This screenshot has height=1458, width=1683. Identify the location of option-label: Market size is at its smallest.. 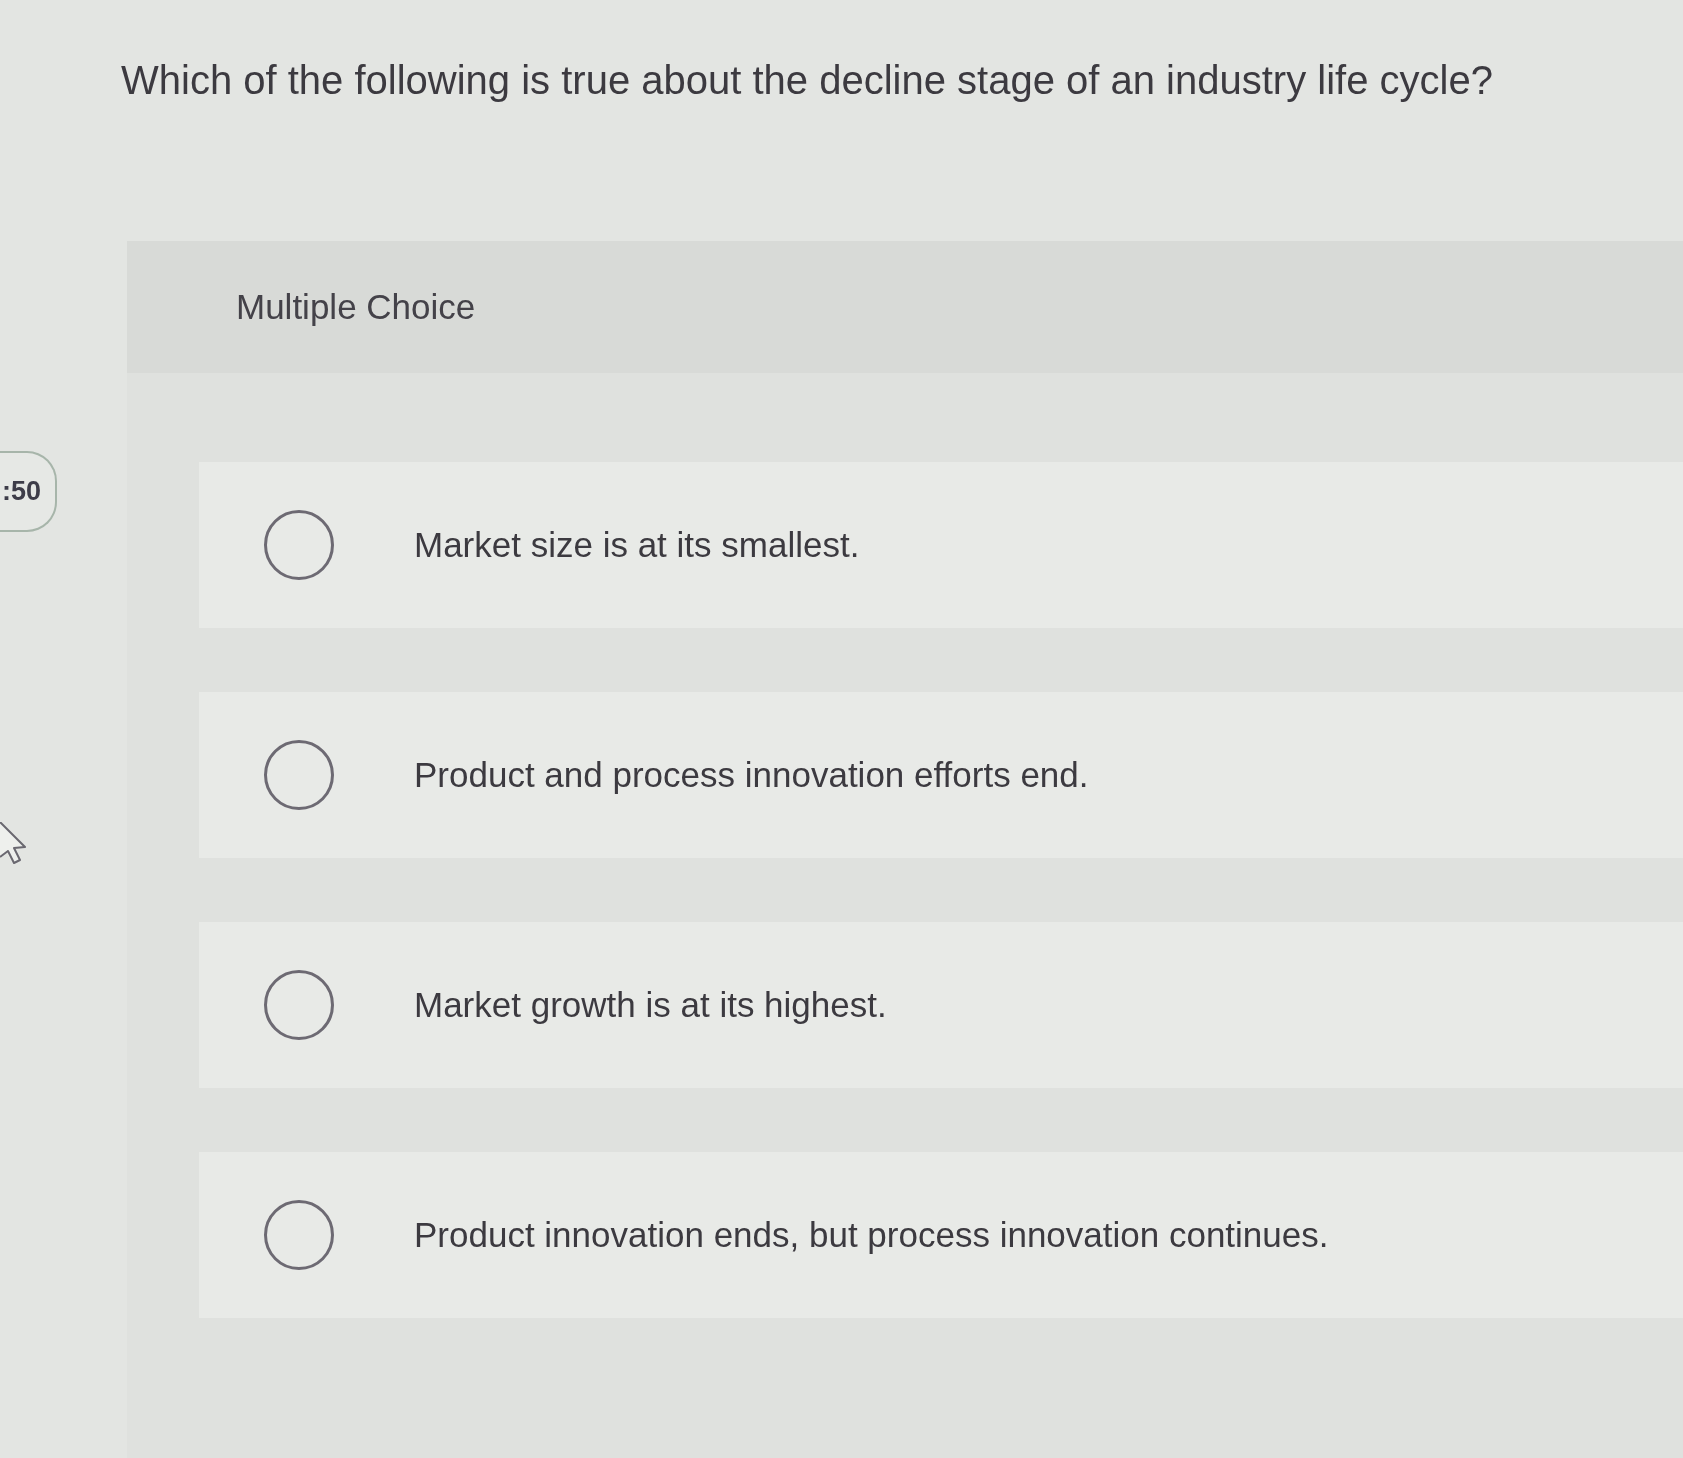
(637, 545).